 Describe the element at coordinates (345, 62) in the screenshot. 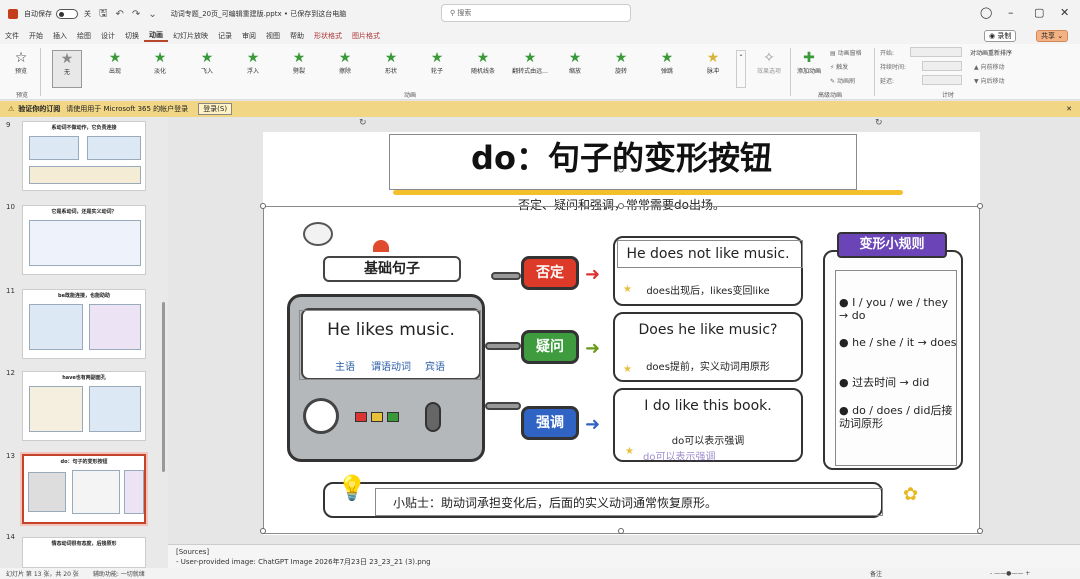

I see `anim-wipe: ★ 擦除` at that location.